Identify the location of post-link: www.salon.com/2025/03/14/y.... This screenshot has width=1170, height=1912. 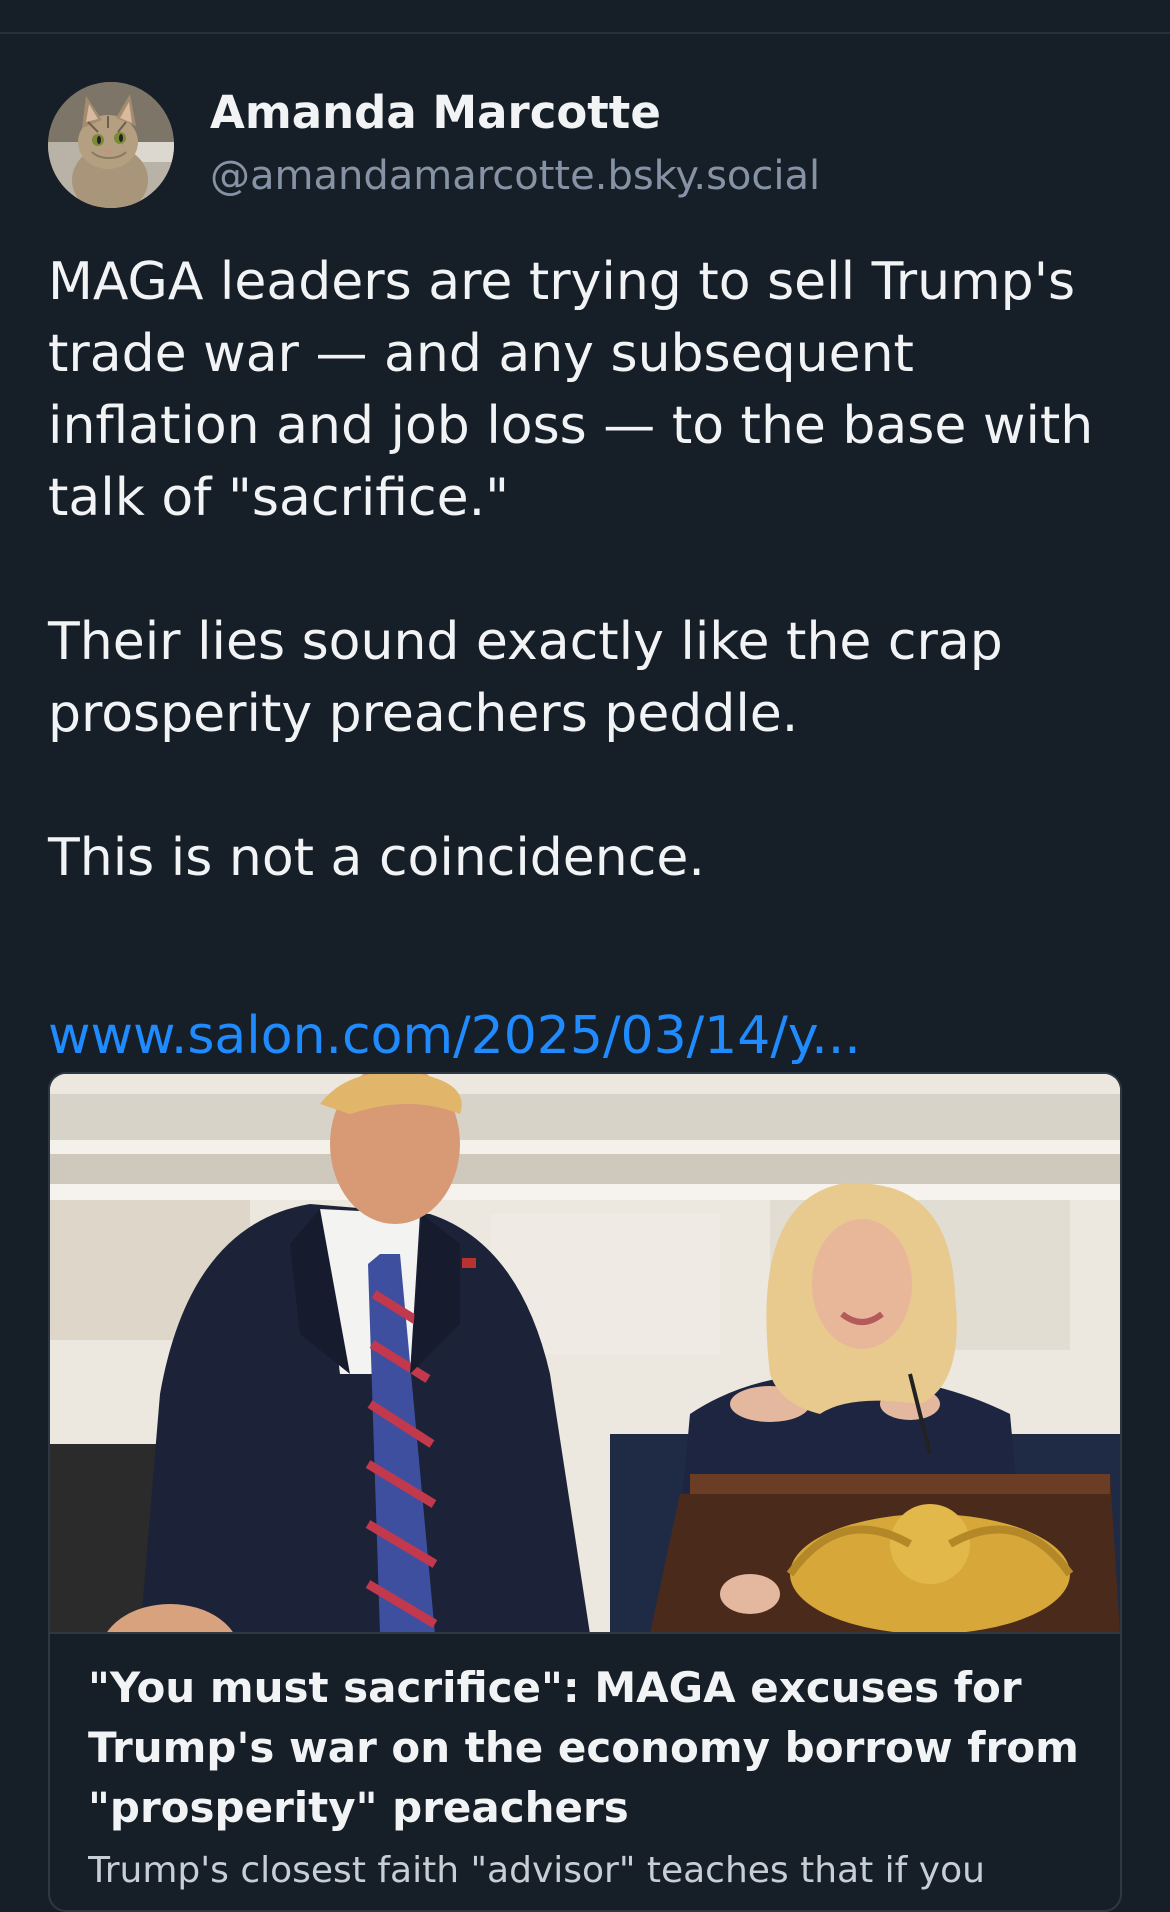
(454, 1036).